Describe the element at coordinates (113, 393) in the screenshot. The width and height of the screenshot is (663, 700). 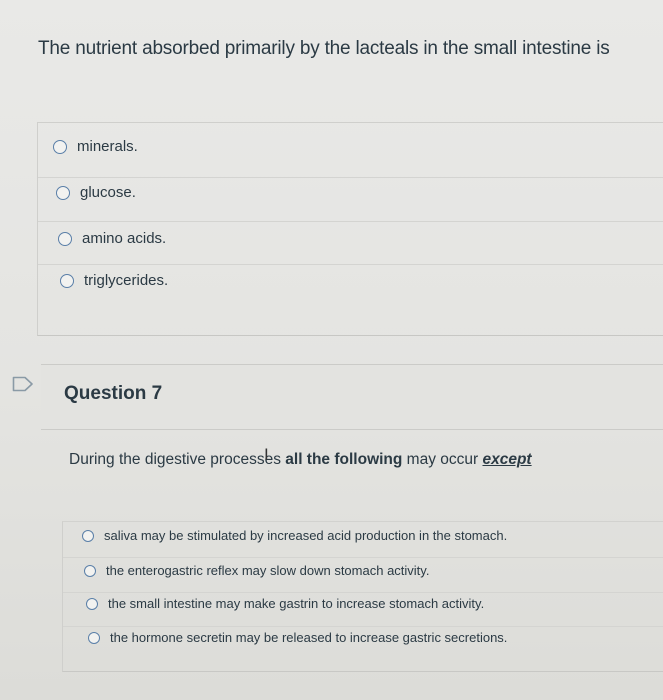
I see `question-7-title: Question 7` at that location.